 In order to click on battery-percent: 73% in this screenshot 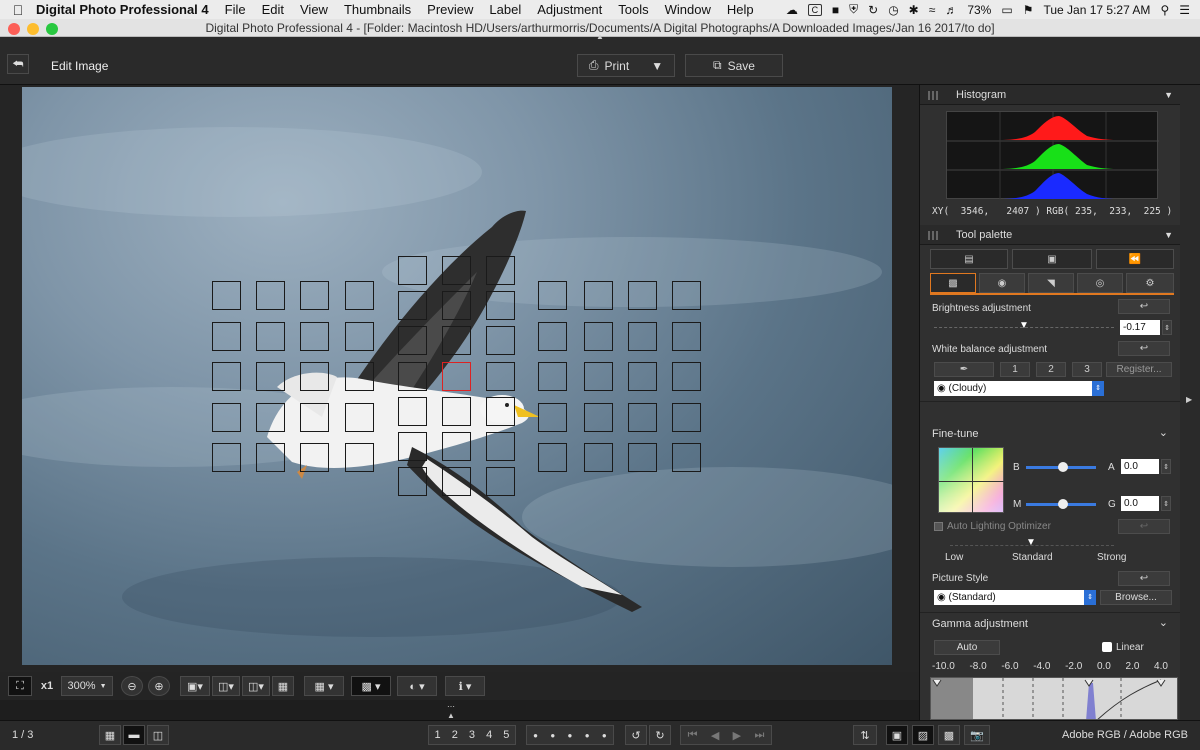, I will do `click(979, 10)`.